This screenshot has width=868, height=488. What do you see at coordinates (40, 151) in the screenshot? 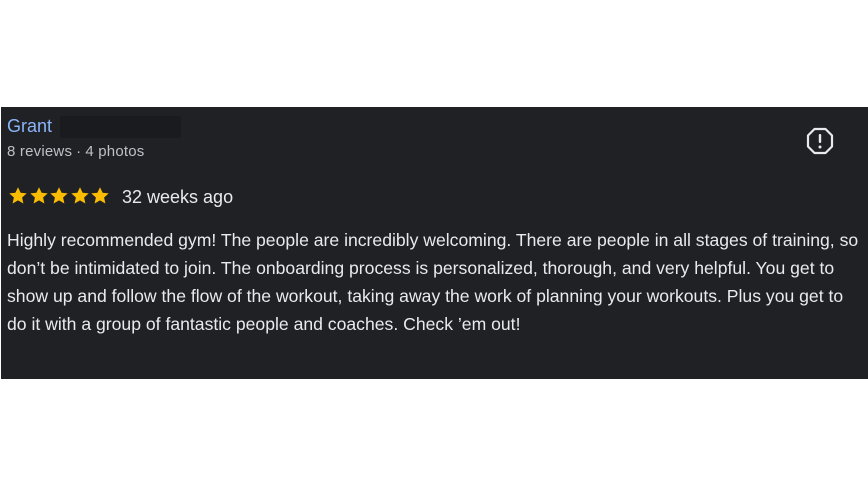
I see `reviews-count: 8 reviews` at bounding box center [40, 151].